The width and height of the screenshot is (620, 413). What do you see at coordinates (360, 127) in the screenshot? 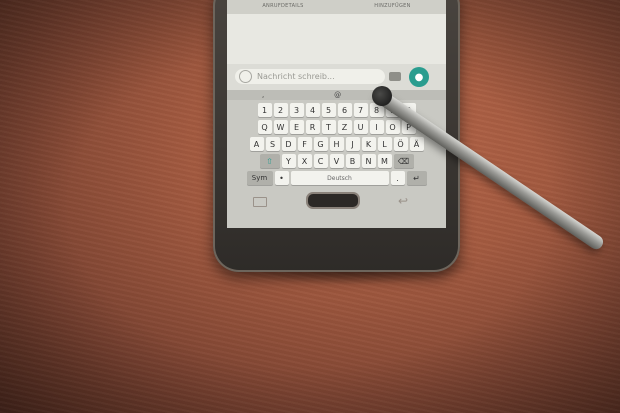
I see `key-u: U` at bounding box center [360, 127].